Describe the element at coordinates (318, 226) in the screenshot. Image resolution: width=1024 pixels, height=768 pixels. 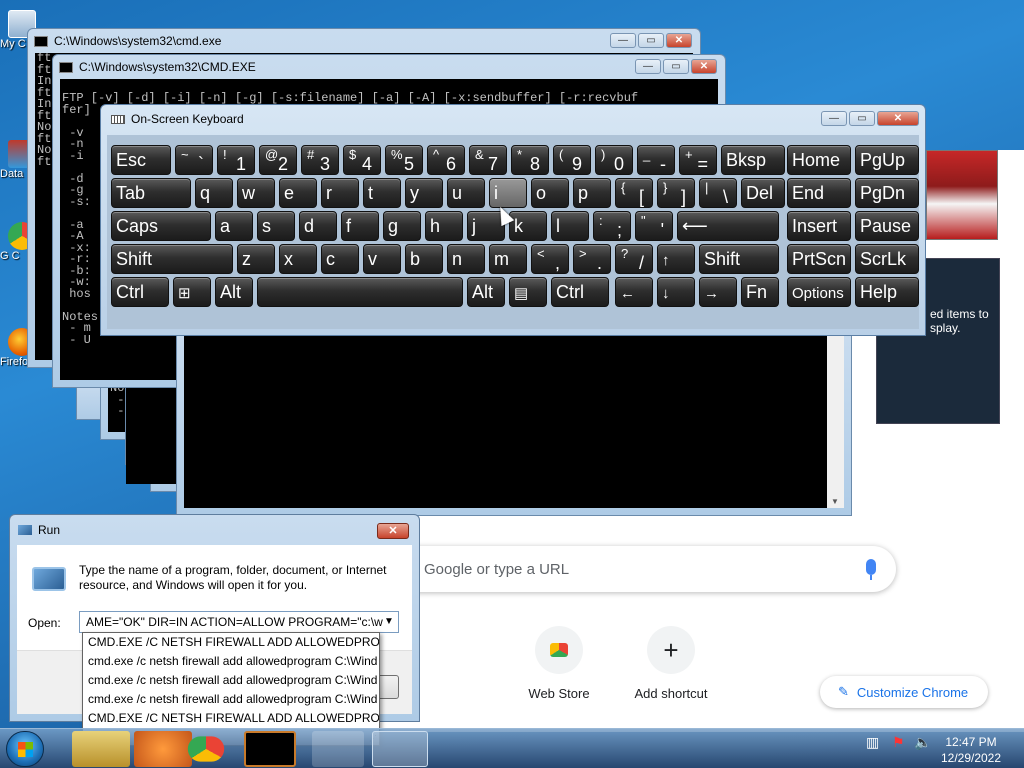
I see `key-d: d` at that location.